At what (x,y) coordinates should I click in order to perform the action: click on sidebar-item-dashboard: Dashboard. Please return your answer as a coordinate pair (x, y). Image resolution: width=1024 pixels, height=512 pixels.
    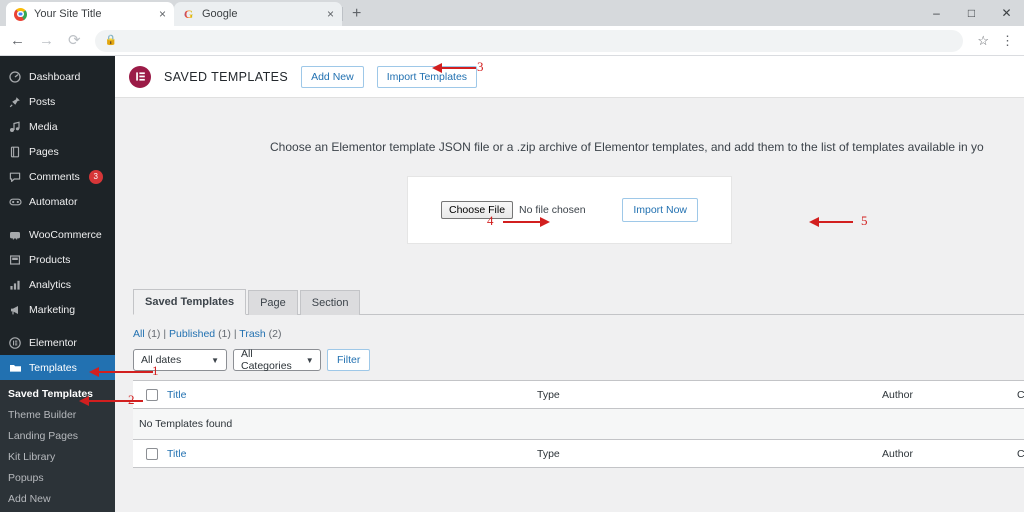
    Looking at the image, I should click on (57, 76).